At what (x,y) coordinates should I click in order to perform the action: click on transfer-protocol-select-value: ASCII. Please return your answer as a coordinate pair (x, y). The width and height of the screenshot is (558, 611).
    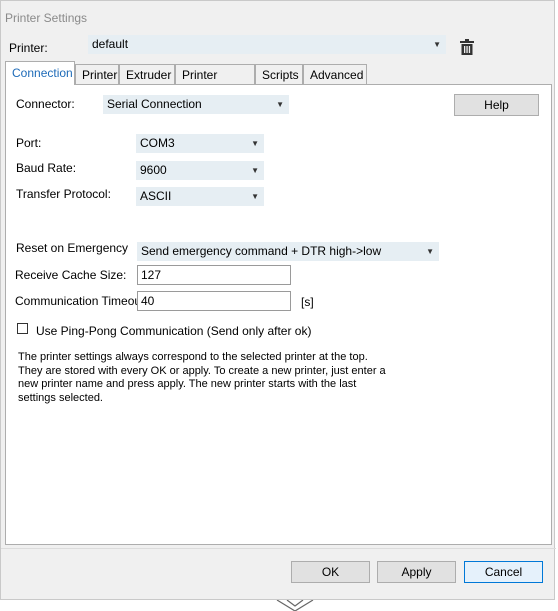
    Looking at the image, I should click on (156, 196).